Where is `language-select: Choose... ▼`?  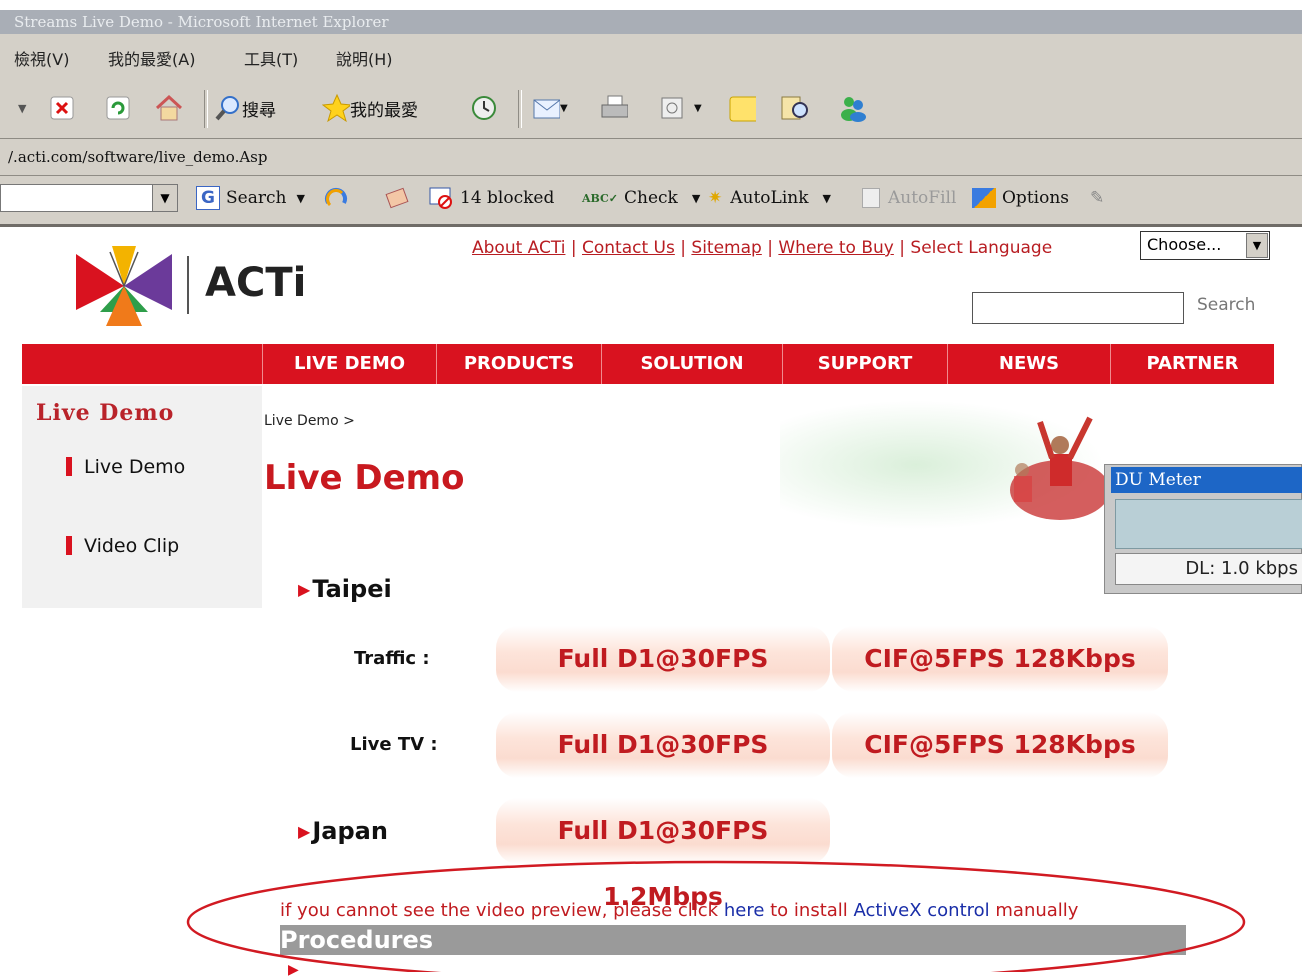 language-select: Choose... ▼ is located at coordinates (1205, 245).